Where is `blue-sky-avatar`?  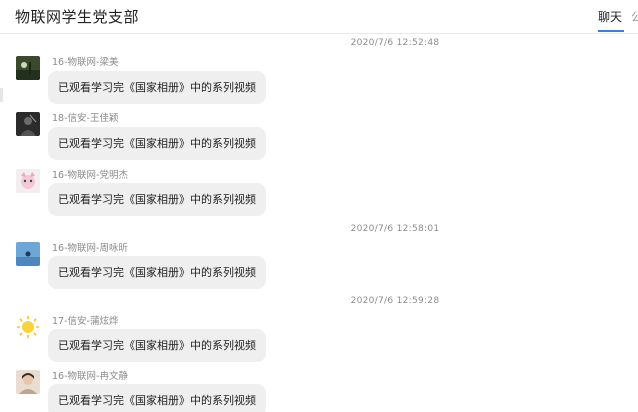 blue-sky-avatar is located at coordinates (28, 254).